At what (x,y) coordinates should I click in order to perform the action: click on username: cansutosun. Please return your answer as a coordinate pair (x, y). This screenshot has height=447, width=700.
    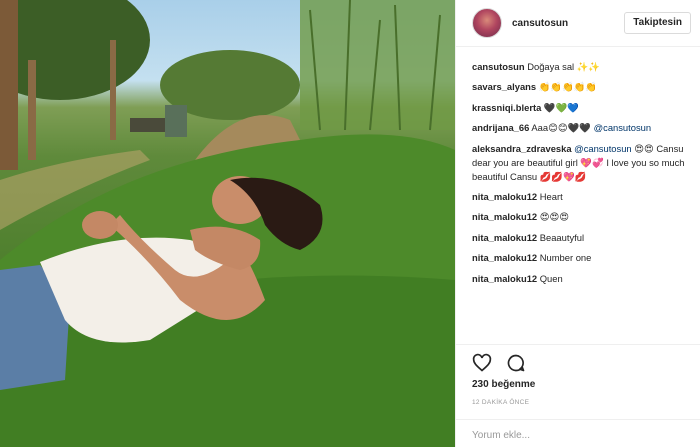
    Looking at the image, I should click on (540, 23).